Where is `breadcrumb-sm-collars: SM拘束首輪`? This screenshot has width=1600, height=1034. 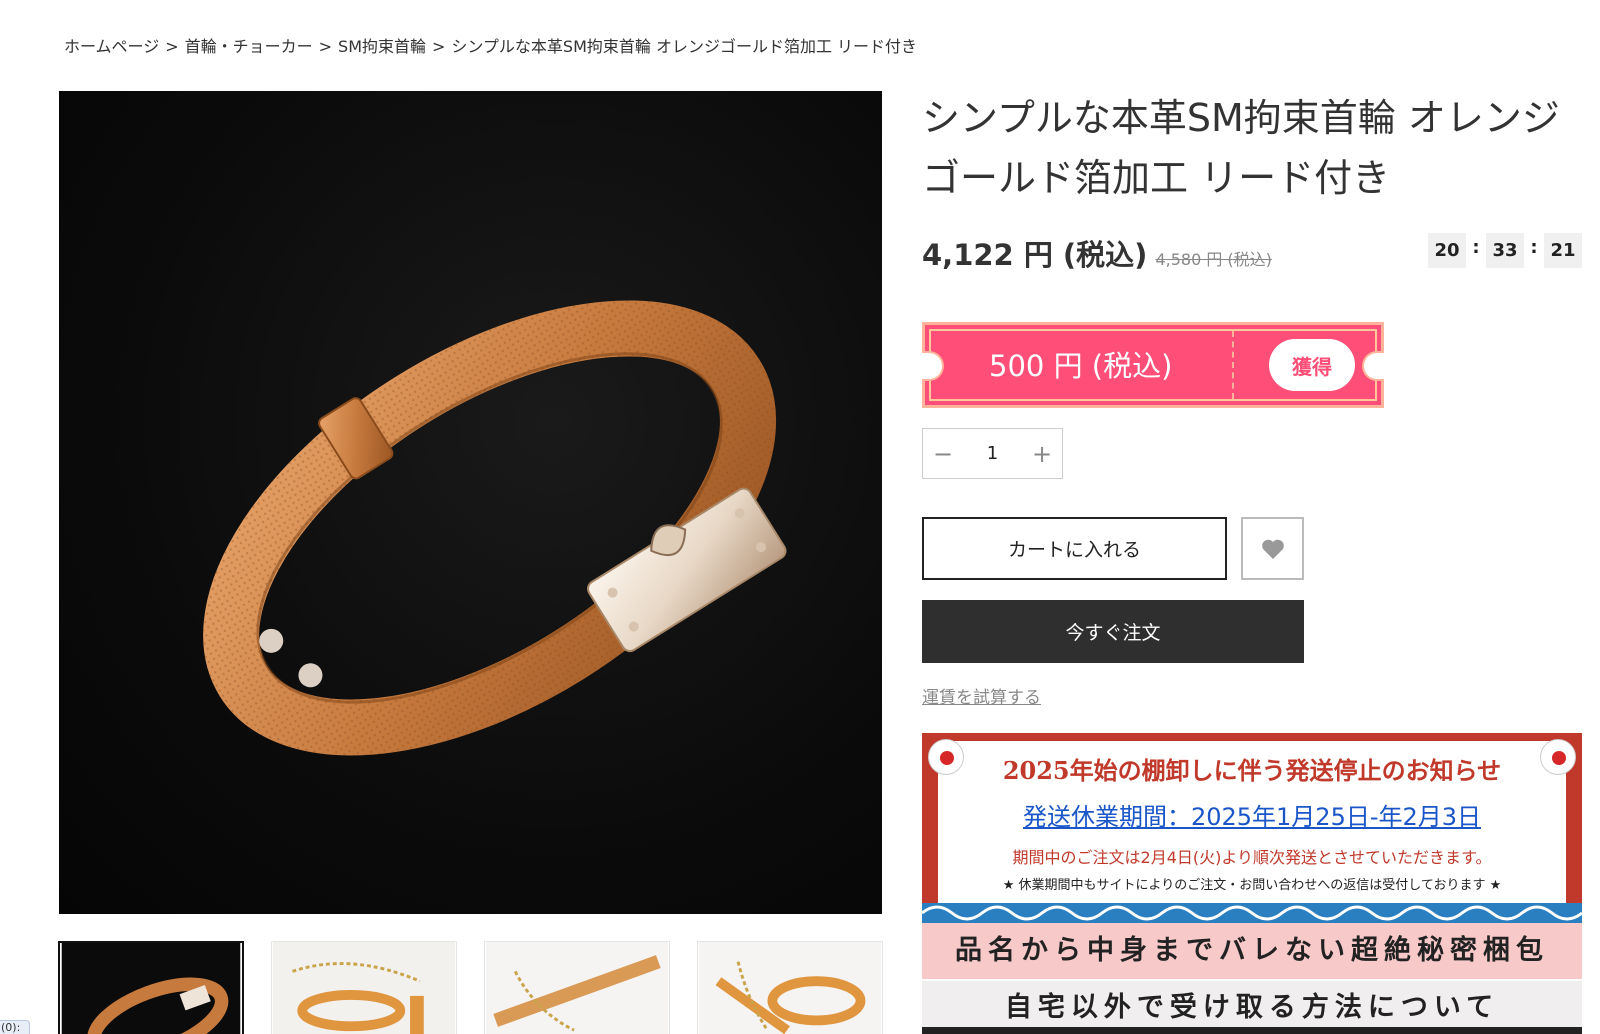 breadcrumb-sm-collars: SM拘束首輪 is located at coordinates (382, 46).